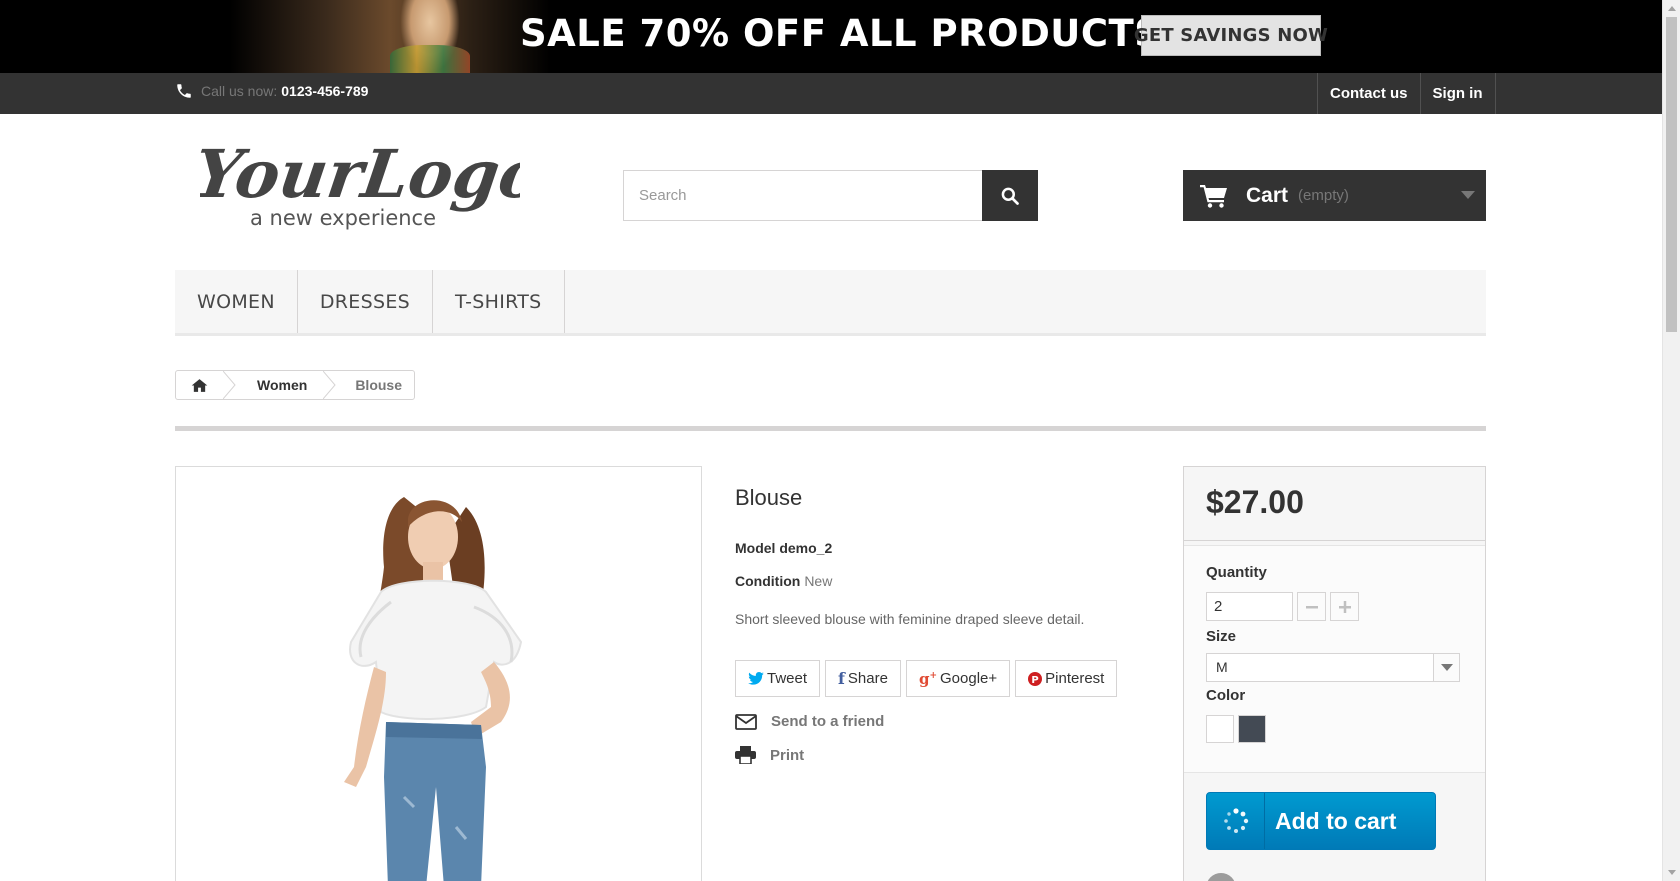 The image size is (1680, 881). What do you see at coordinates (818, 581) in the screenshot?
I see `condition-value: New` at bounding box center [818, 581].